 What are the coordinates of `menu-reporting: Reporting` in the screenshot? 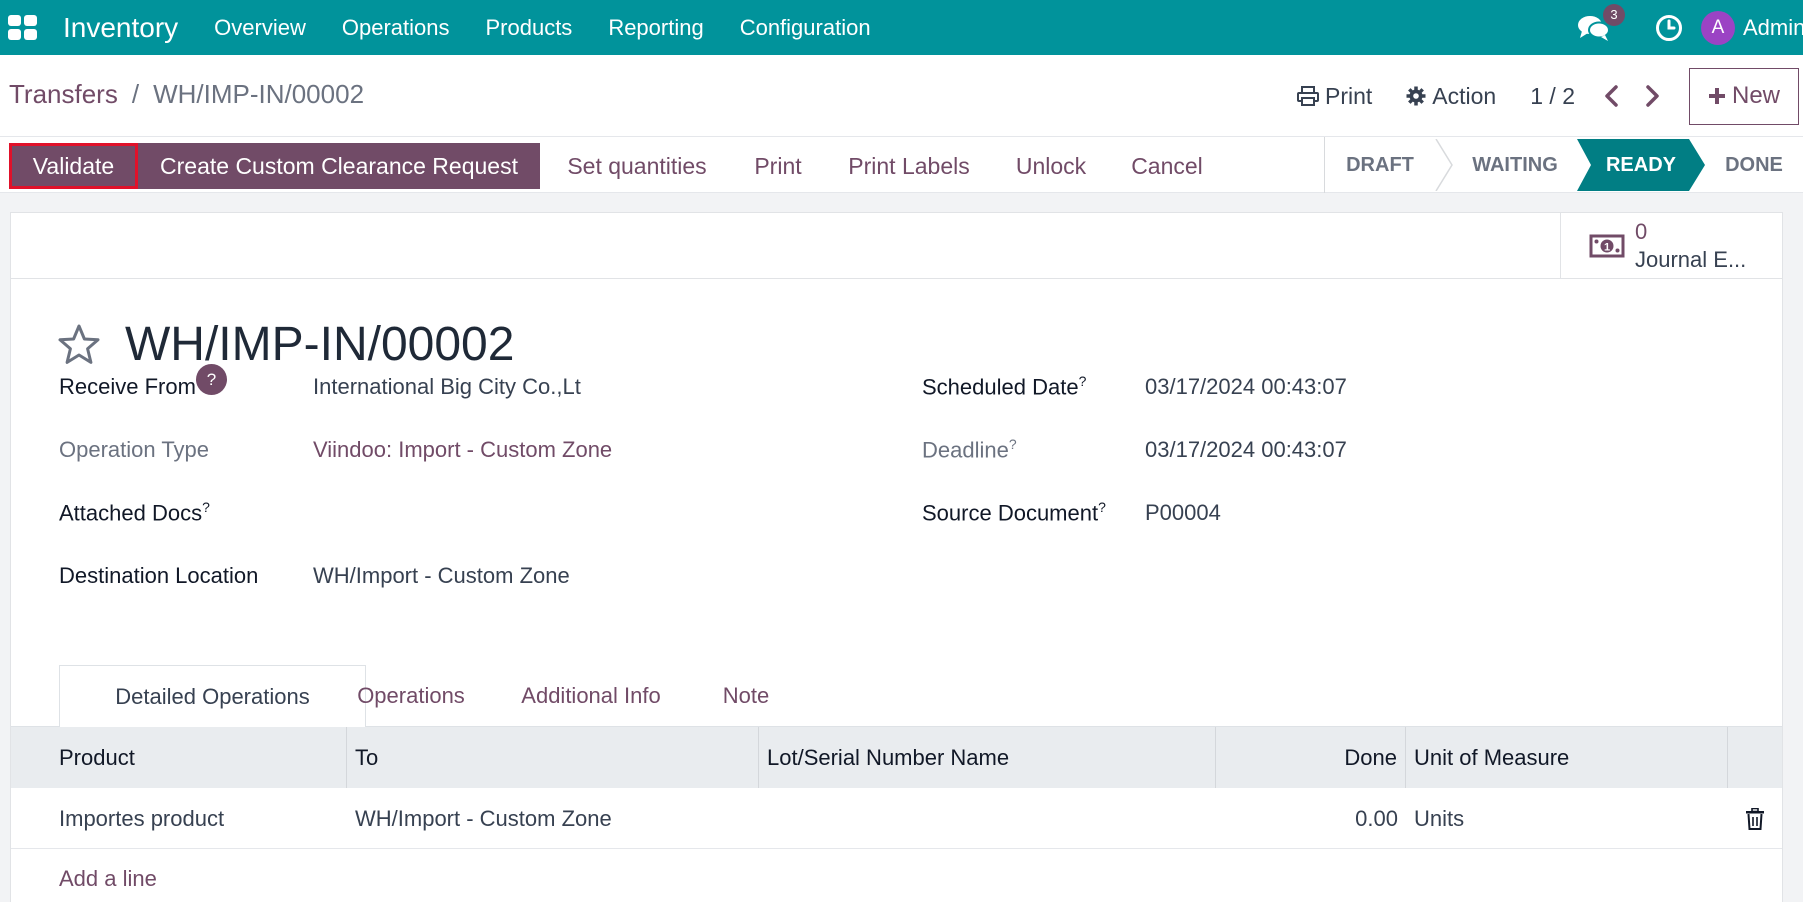 It's located at (655, 28).